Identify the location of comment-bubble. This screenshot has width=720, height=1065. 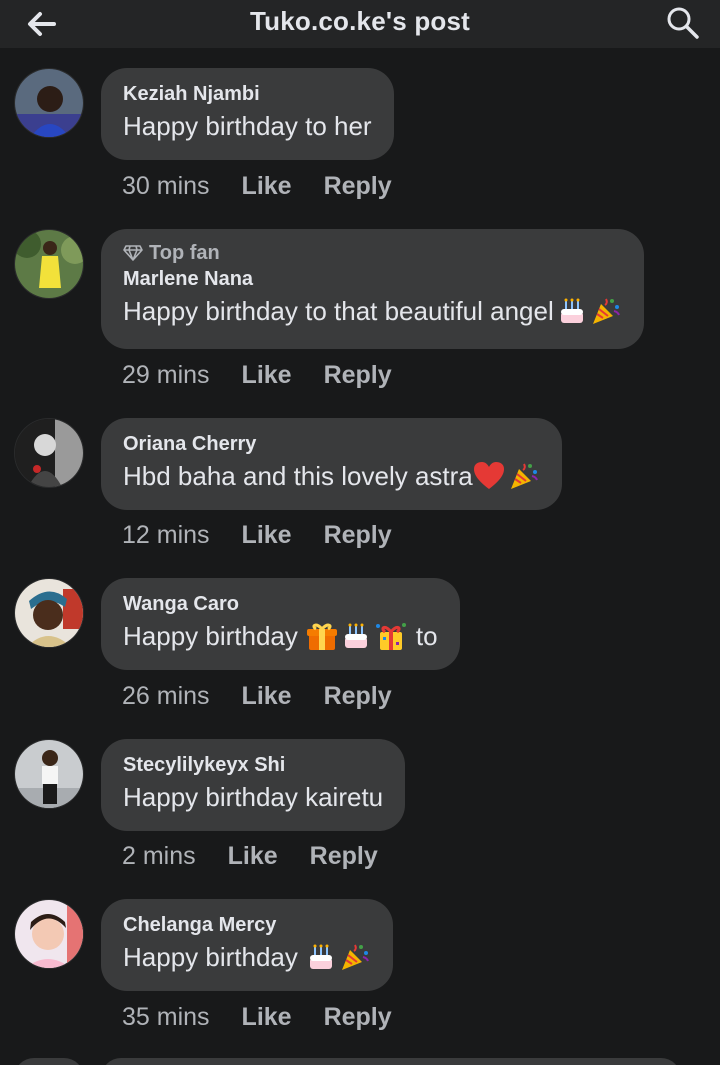
(391, 1061).